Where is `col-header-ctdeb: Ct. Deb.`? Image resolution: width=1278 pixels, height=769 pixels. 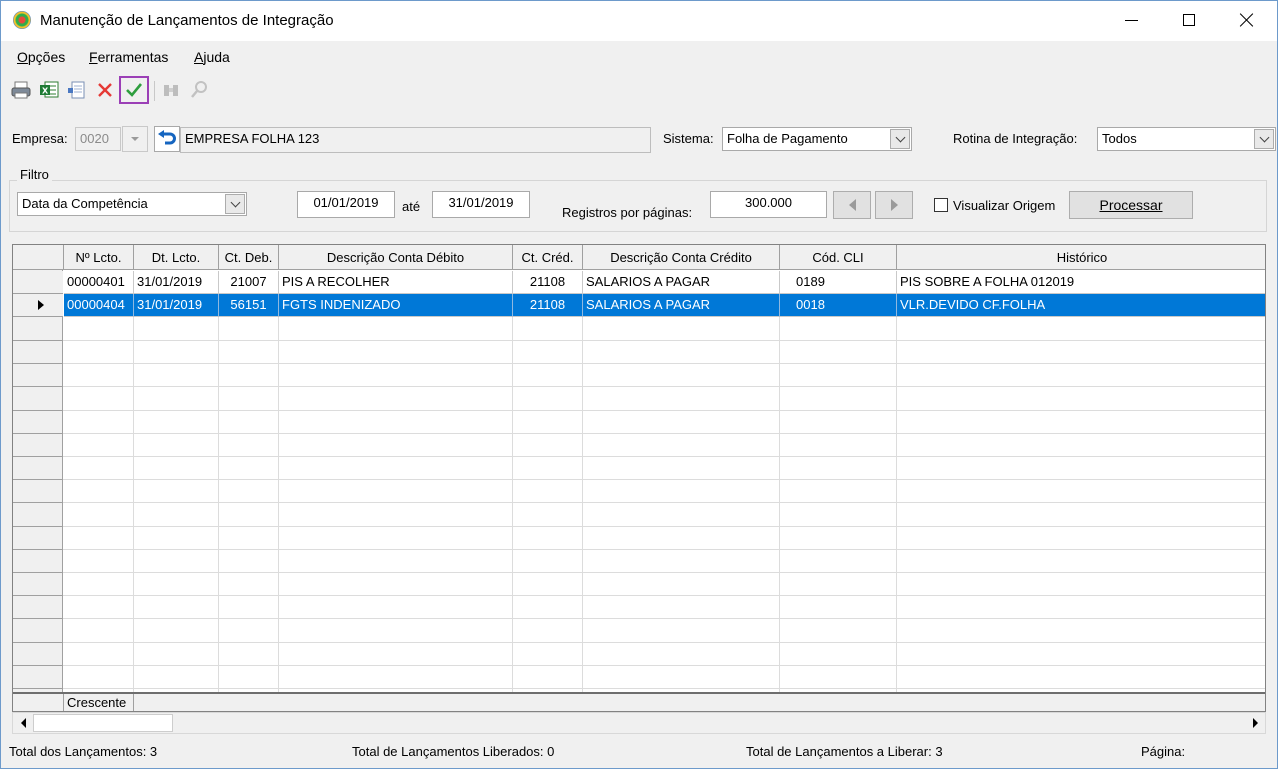 col-header-ctdeb: Ct. Deb. is located at coordinates (249, 257).